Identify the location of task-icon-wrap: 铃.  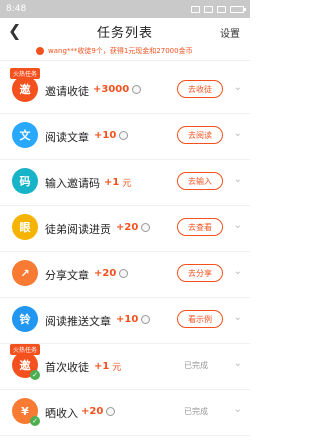
(25, 319).